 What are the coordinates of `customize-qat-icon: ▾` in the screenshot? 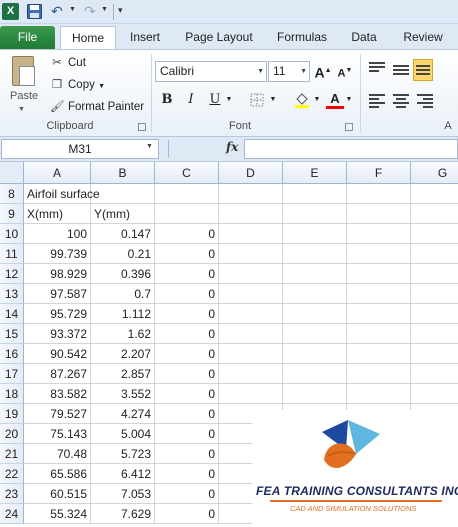 It's located at (120, 10).